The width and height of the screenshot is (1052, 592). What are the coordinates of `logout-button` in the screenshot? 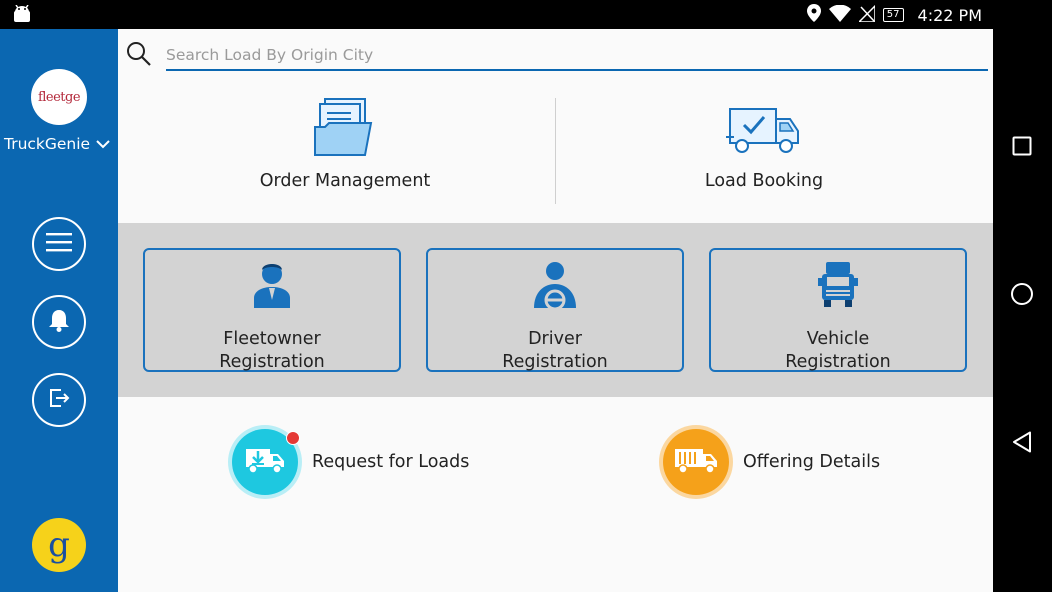 It's located at (59, 400).